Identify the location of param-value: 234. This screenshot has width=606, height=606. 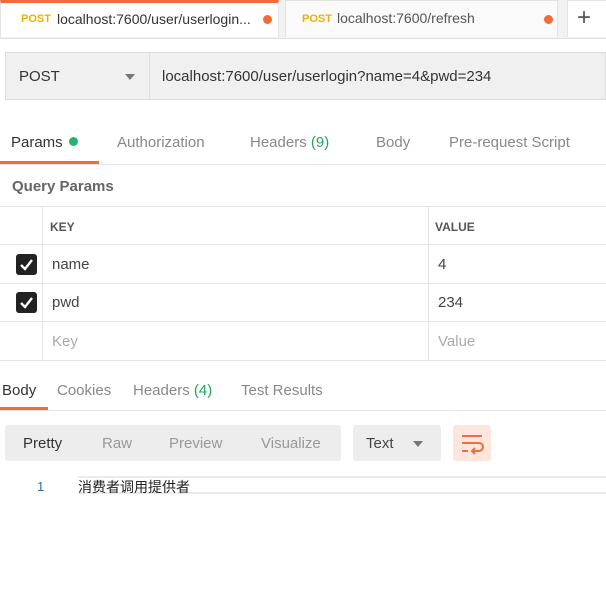
(450, 302).